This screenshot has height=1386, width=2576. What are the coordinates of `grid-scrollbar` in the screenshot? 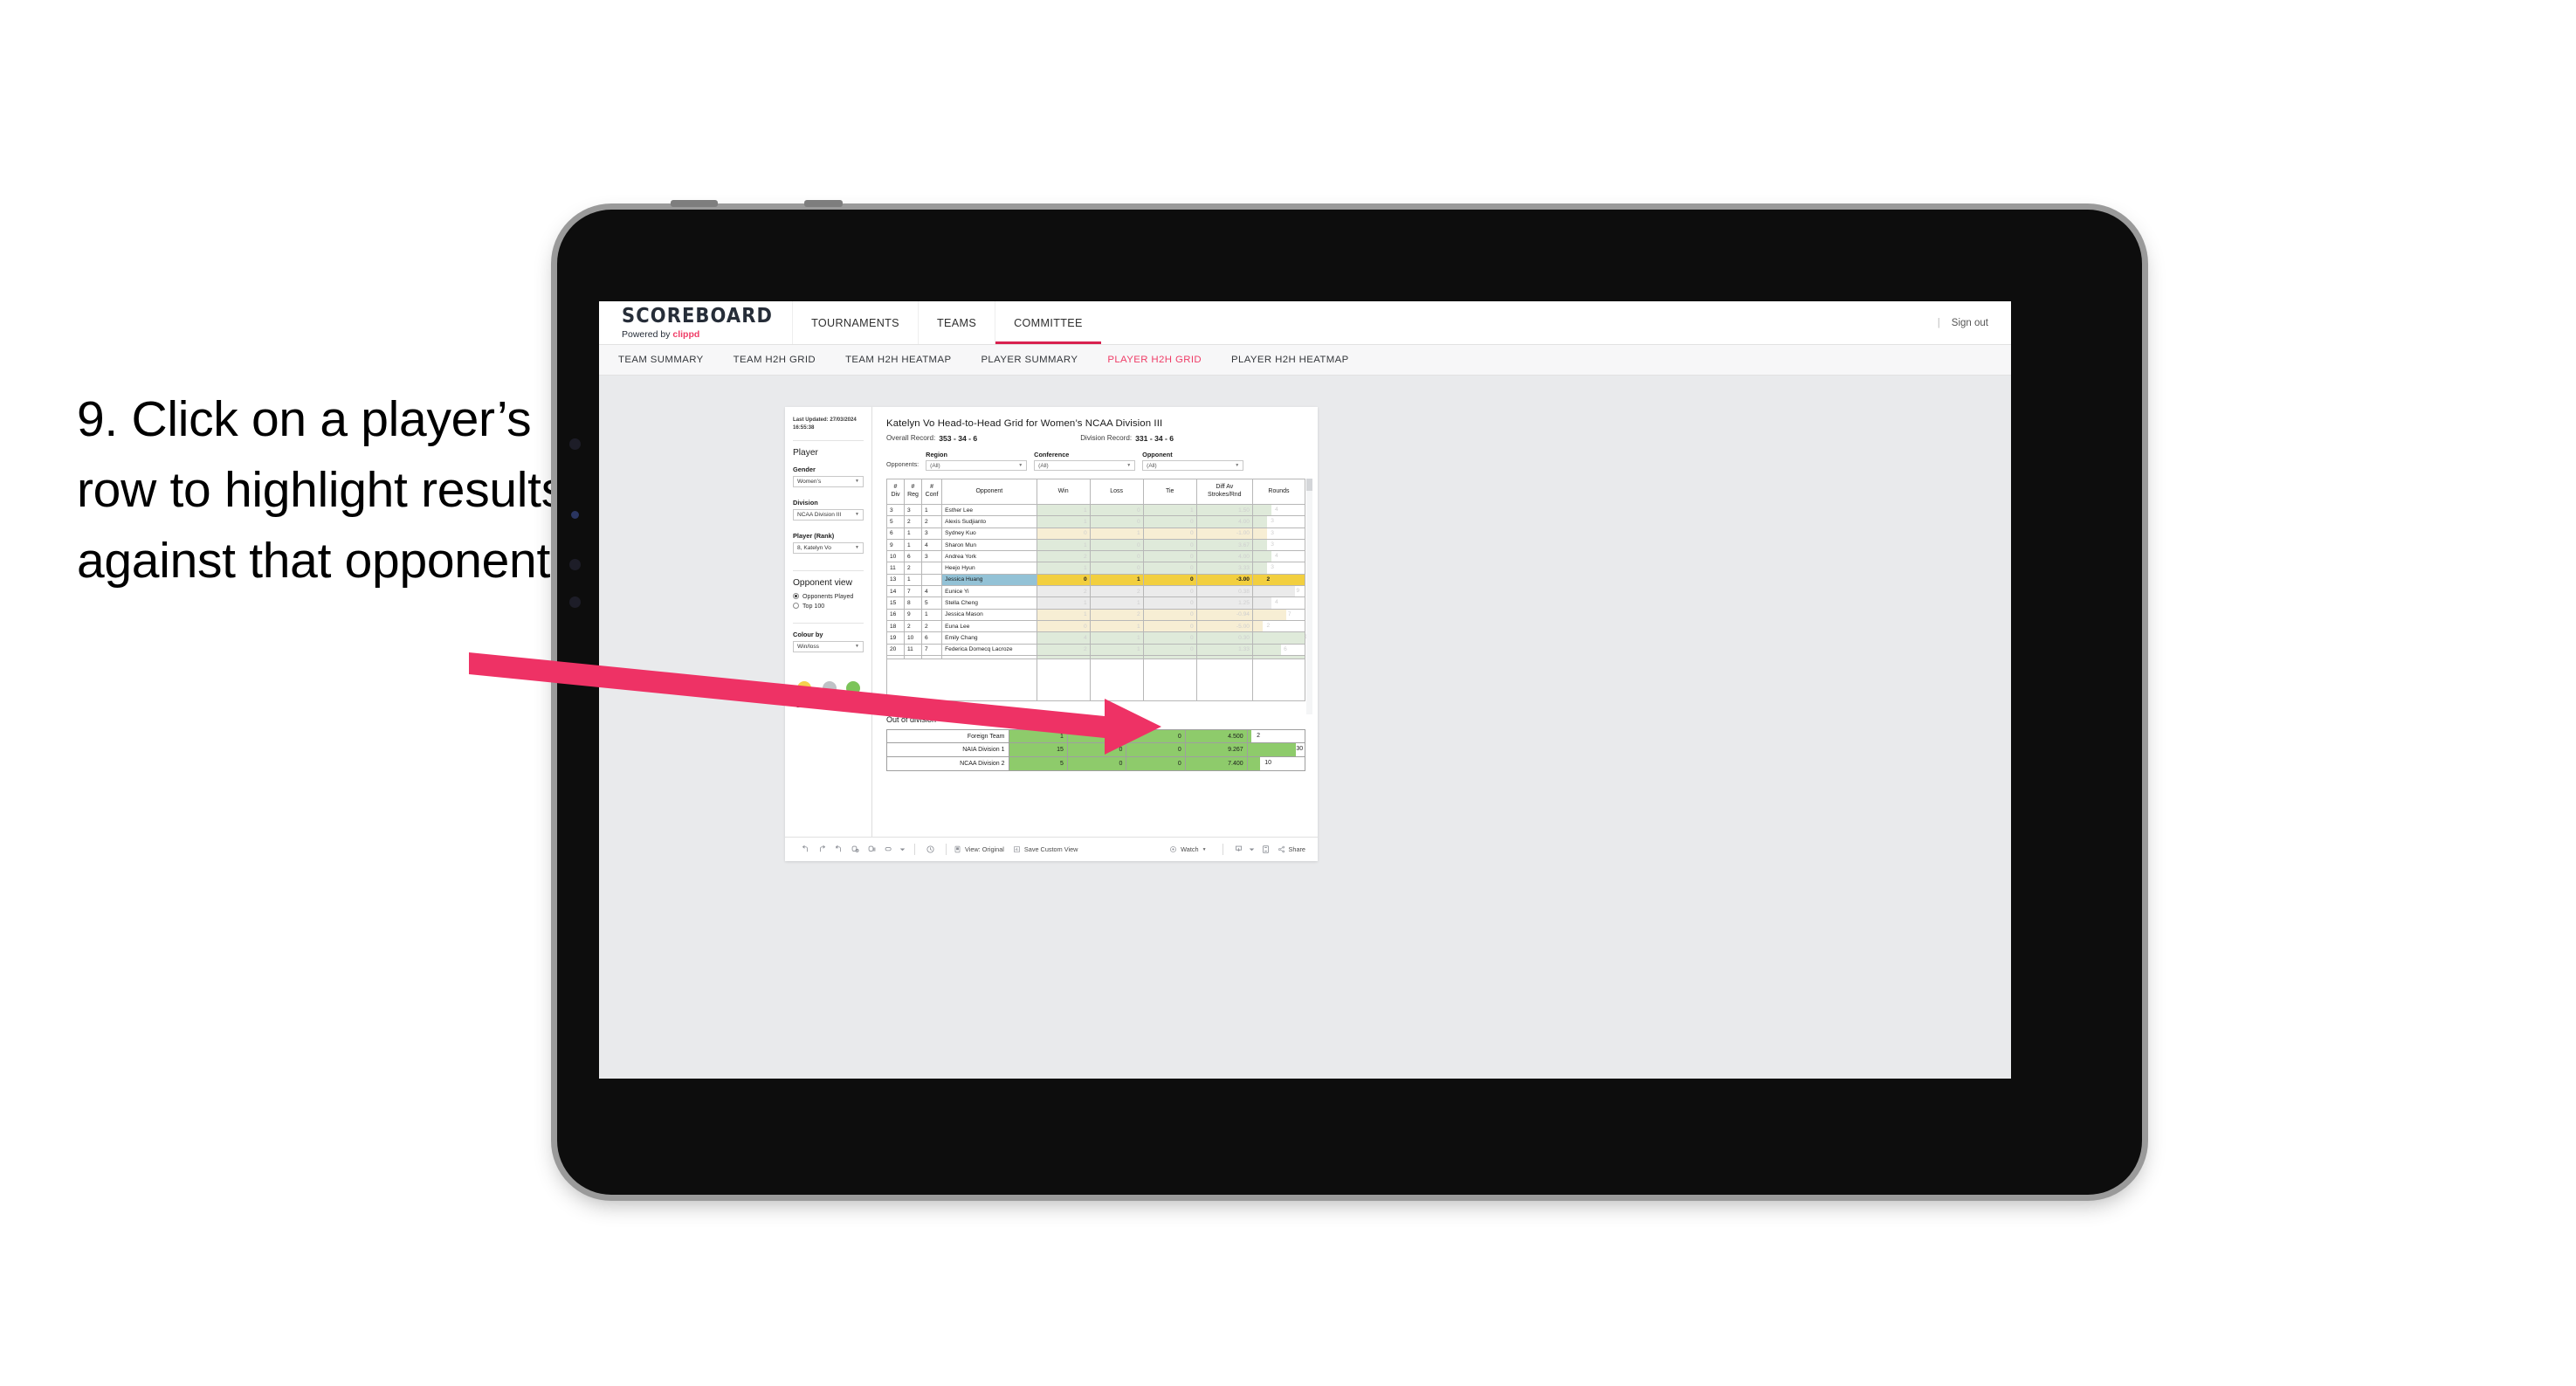 It's located at (1309, 596).